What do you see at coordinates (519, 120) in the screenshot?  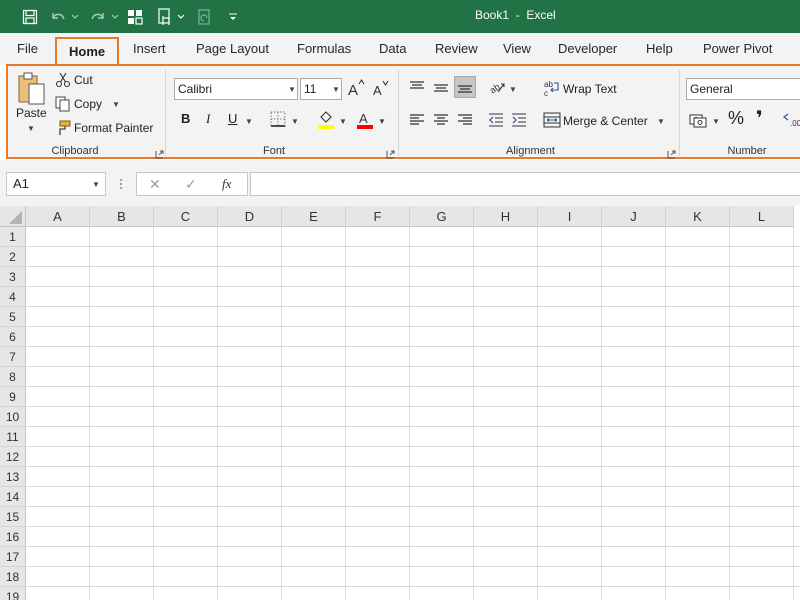 I see `increase-indent-icon` at bounding box center [519, 120].